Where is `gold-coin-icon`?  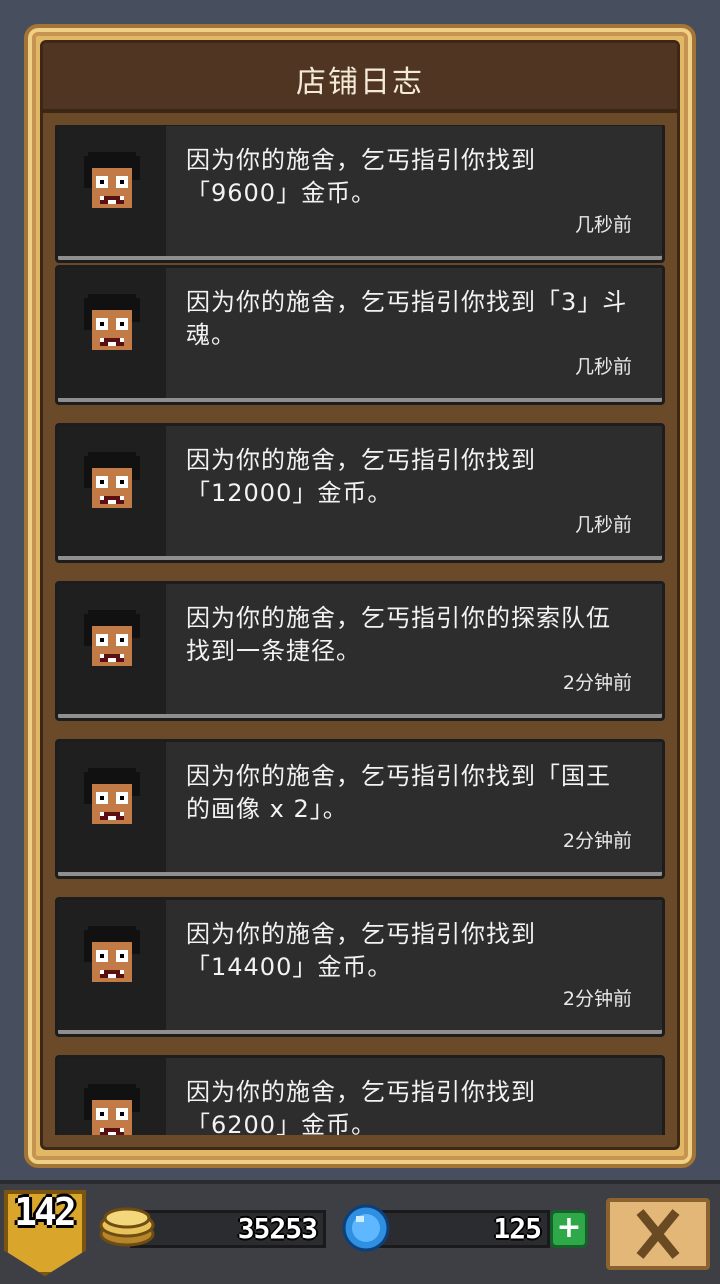 gold-coin-icon is located at coordinates (127, 1227).